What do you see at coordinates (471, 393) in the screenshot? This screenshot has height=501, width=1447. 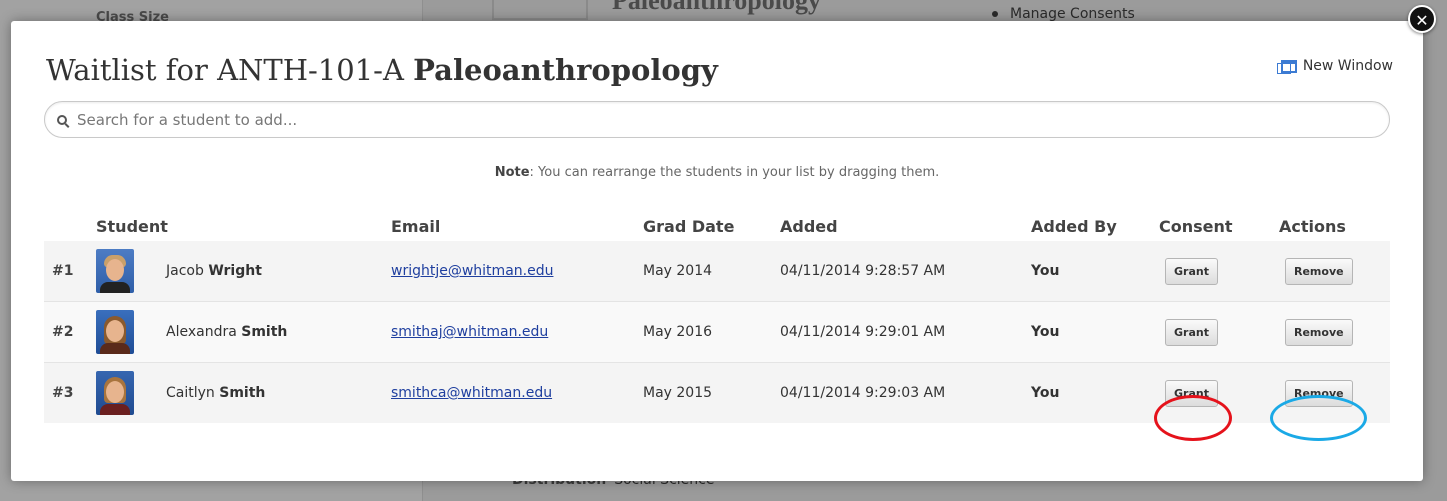 I see `student-email-link: smithca@whitman.edu` at bounding box center [471, 393].